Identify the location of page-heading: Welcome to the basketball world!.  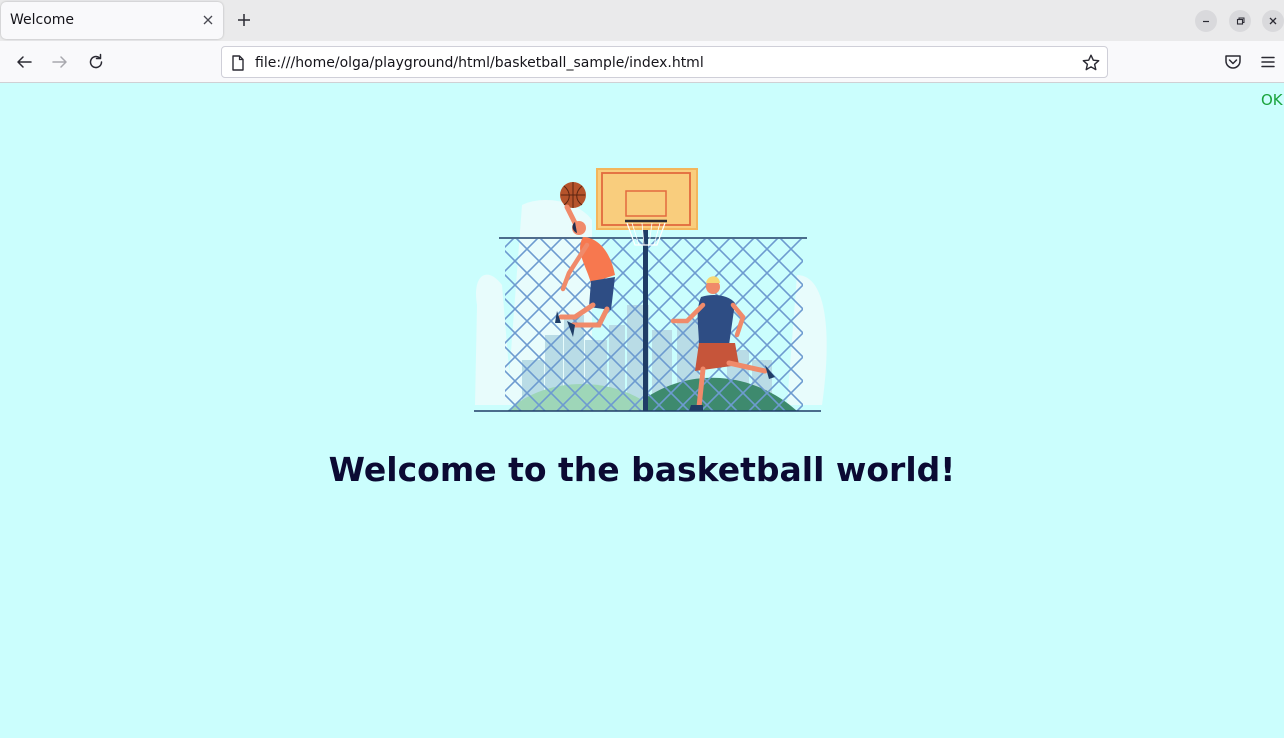
(642, 469).